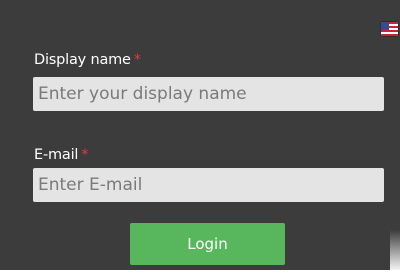  Describe the element at coordinates (207, 244) in the screenshot. I see `login-button: Login` at that location.